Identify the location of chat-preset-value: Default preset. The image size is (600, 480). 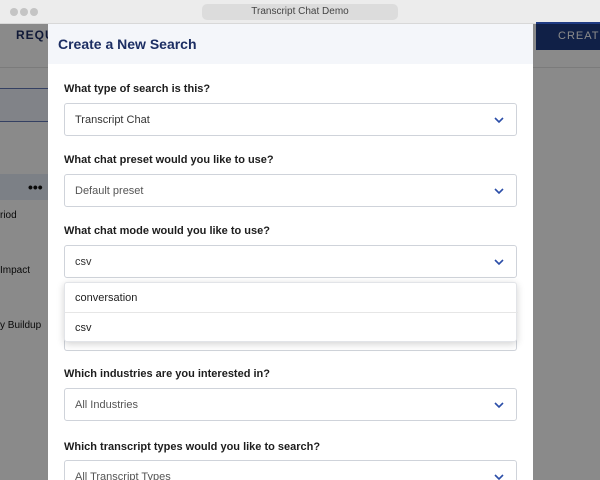
(109, 191).